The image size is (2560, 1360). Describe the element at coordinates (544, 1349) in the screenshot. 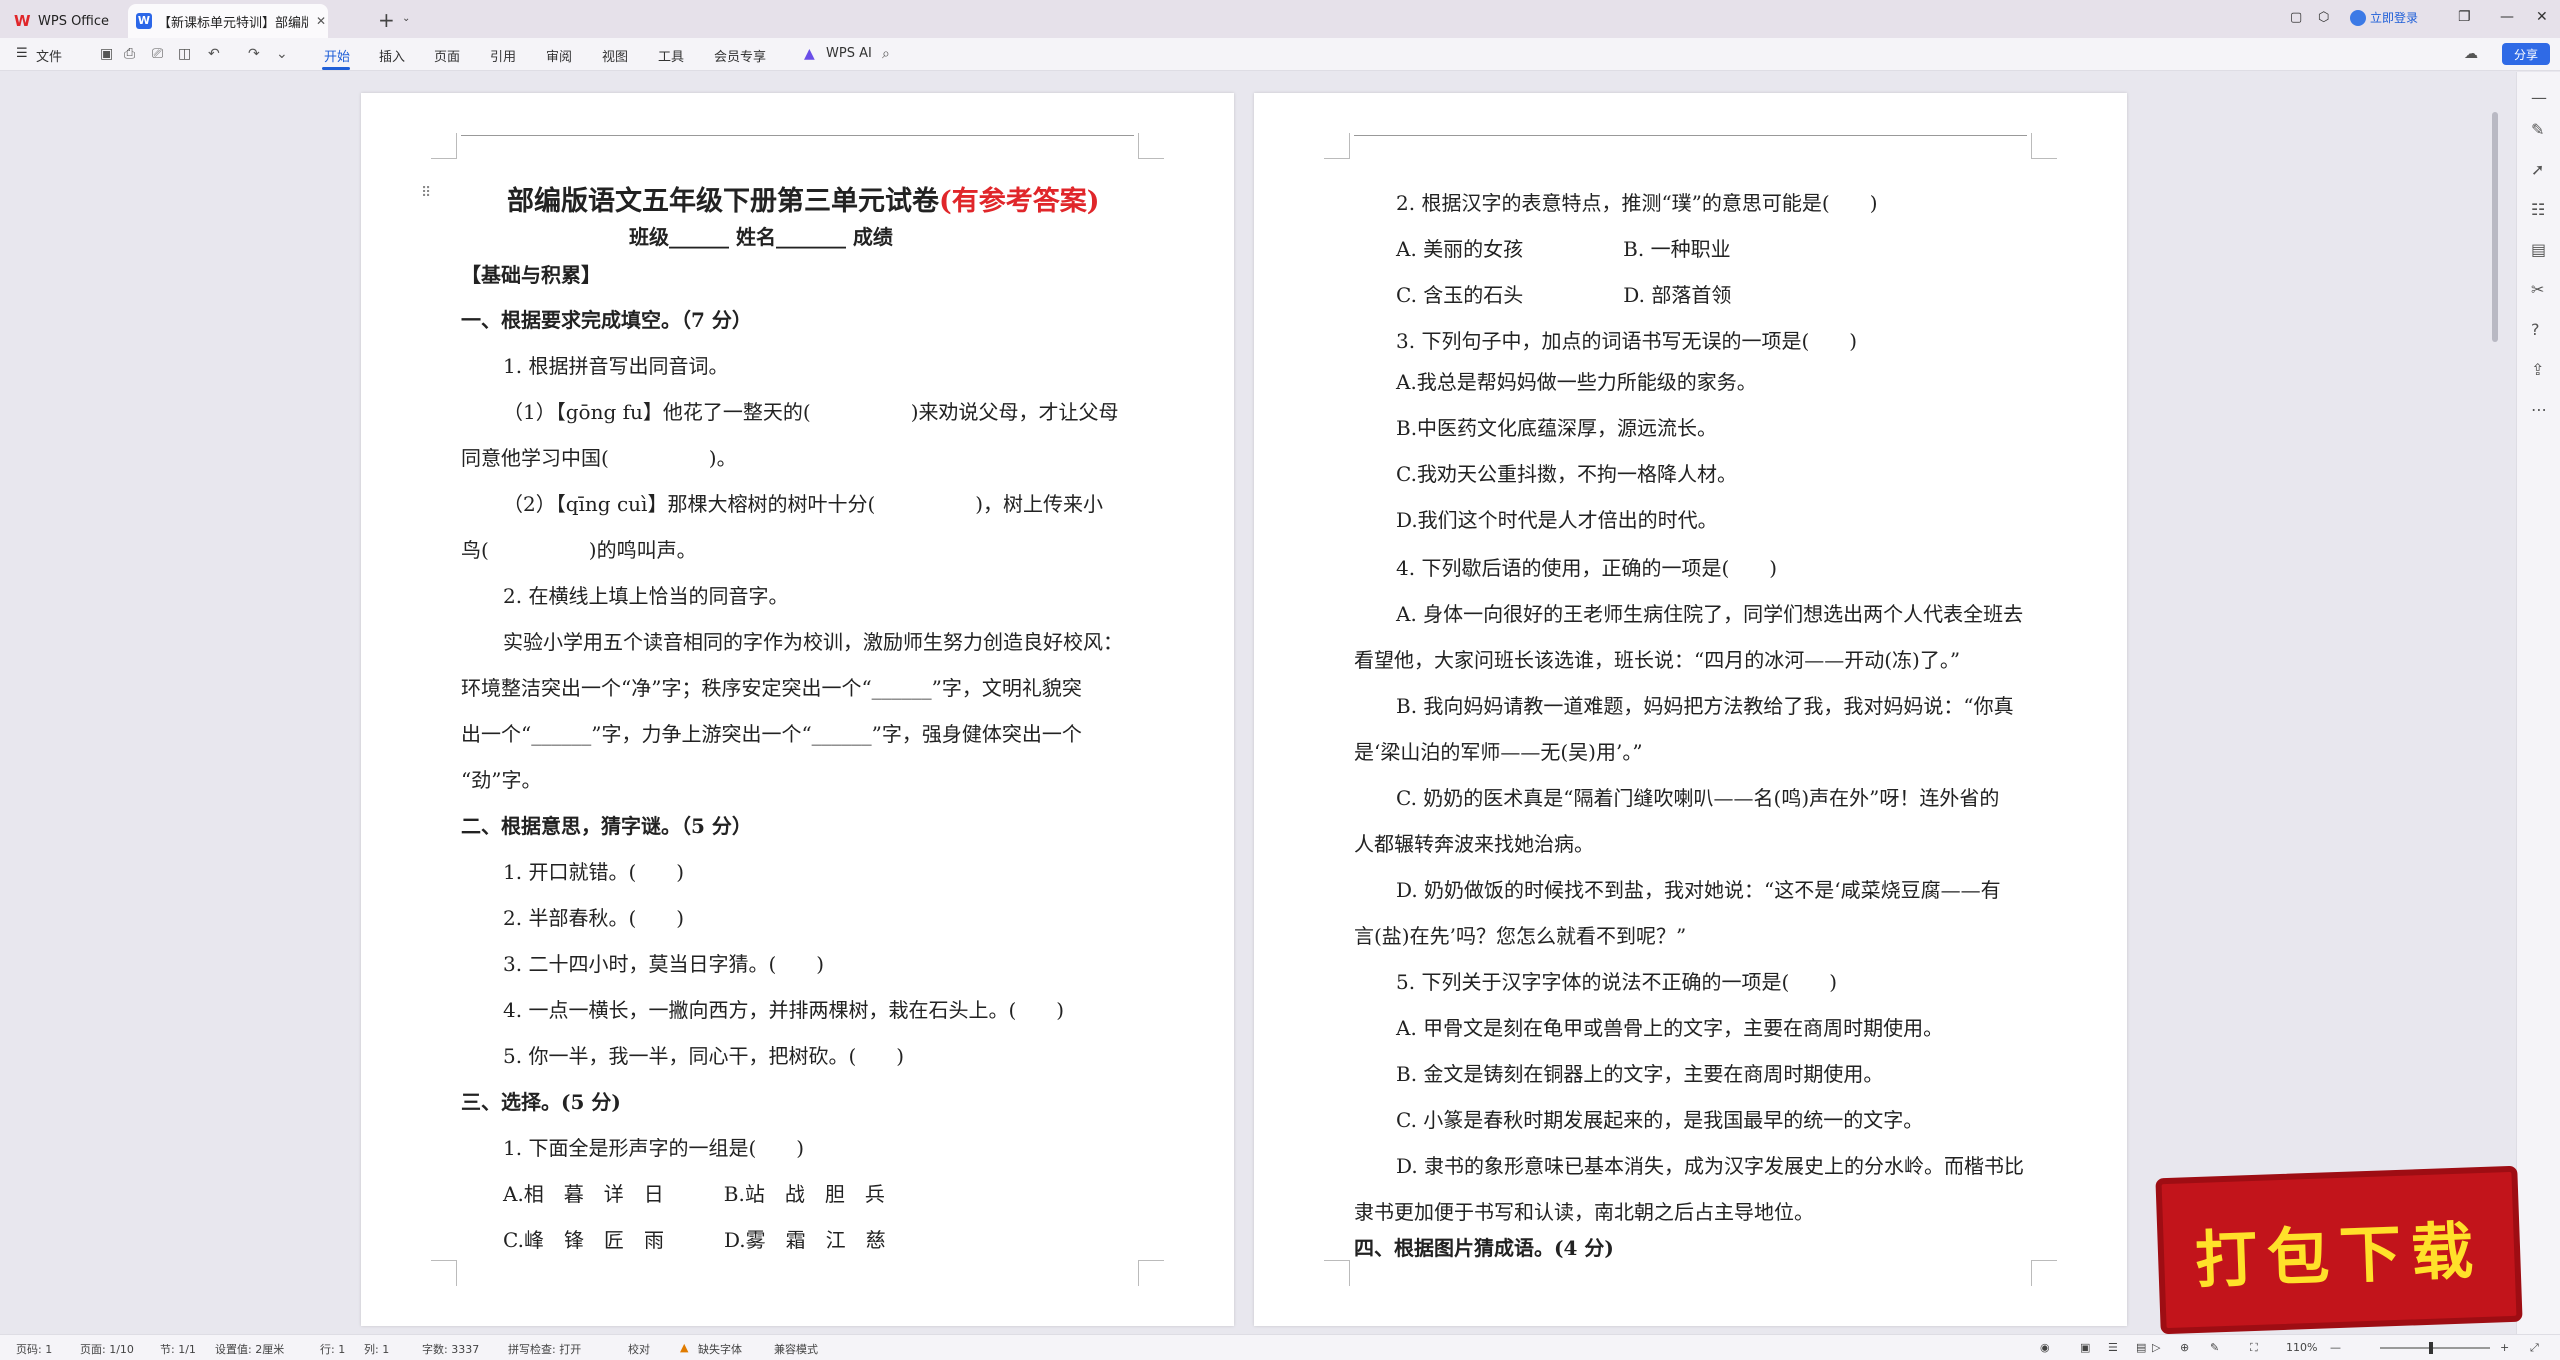

I see `spell-check-toggle: 拼写检查: 打开` at that location.